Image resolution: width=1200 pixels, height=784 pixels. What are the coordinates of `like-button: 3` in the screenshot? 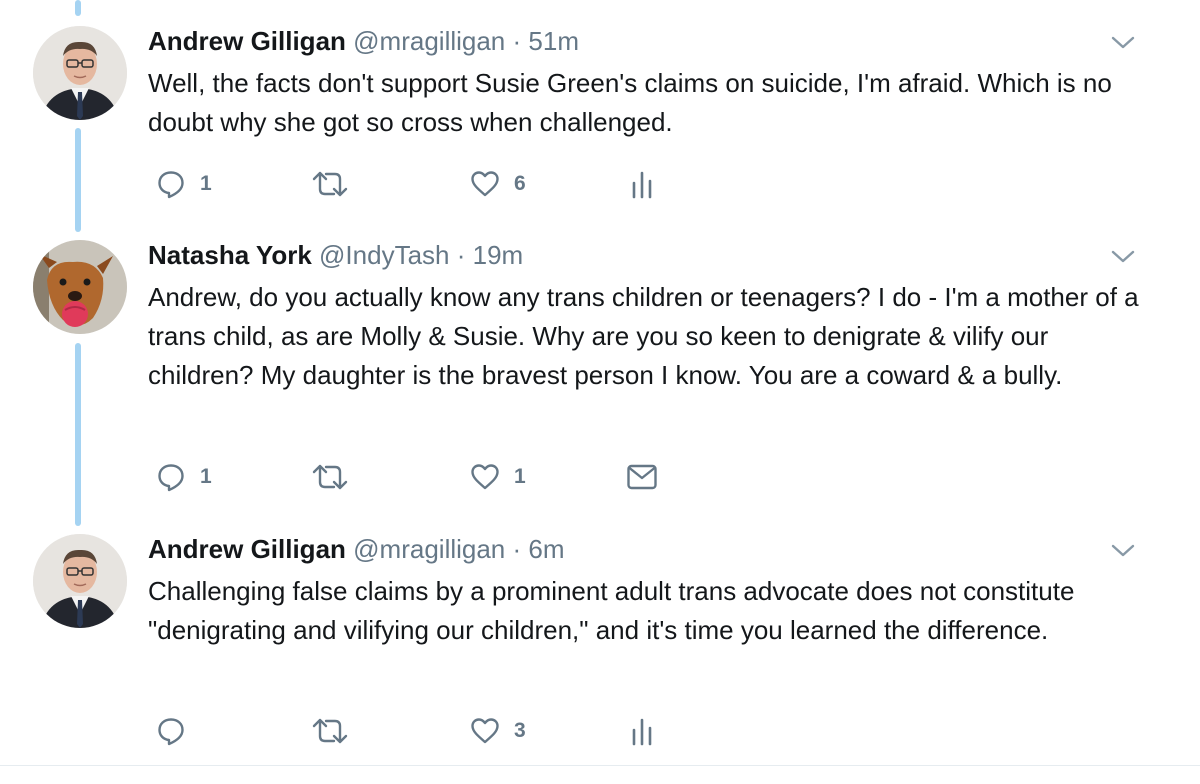 It's located at (498, 731).